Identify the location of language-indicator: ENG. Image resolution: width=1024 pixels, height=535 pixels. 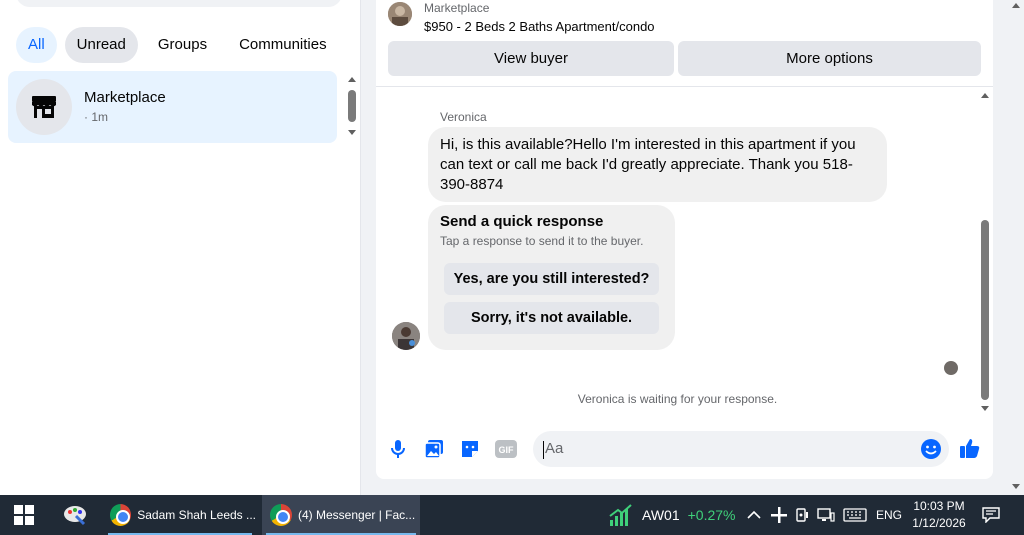
(889, 515).